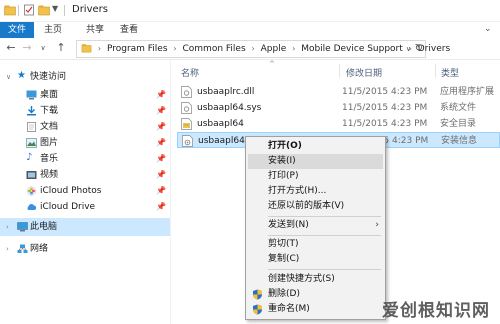 The width and height of the screenshot is (500, 324). What do you see at coordinates (29, 157) in the screenshot?
I see `music-icon: ♪` at bounding box center [29, 157].